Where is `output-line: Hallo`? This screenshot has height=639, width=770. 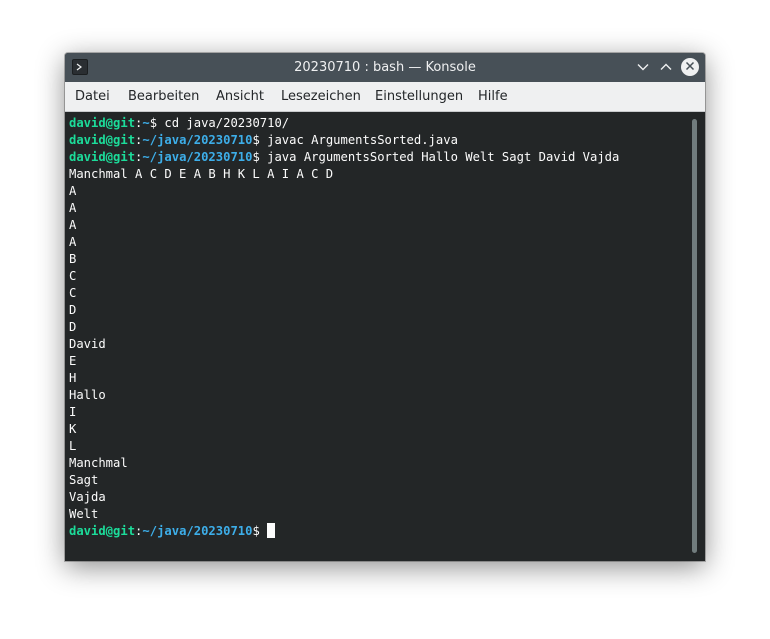
output-line: Hallo is located at coordinates (87, 395).